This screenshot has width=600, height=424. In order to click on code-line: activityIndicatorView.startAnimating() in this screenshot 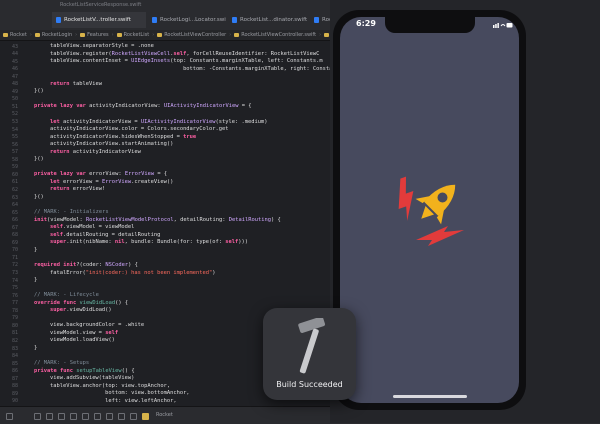, I will do `click(111, 144)`.